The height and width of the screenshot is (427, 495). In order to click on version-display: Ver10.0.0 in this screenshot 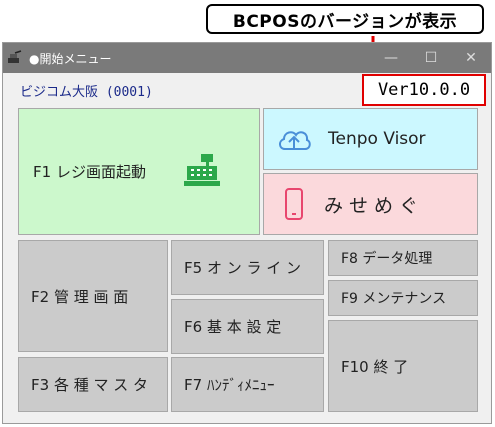, I will do `click(424, 90)`.